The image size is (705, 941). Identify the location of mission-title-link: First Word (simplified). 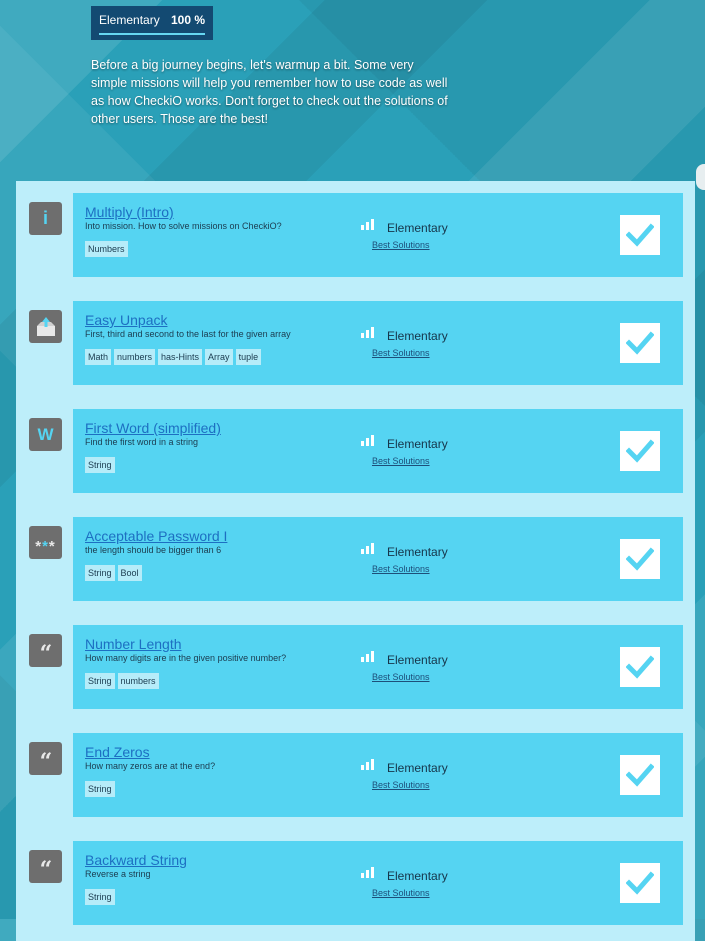
(153, 428).